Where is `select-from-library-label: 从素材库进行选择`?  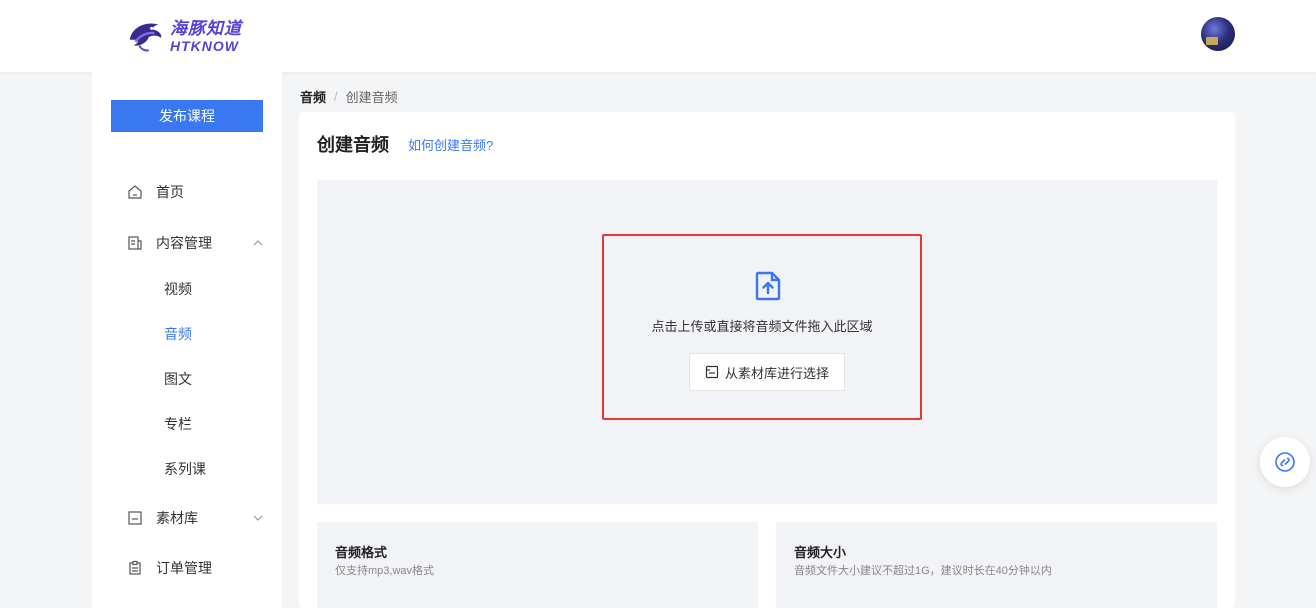 select-from-library-label: 从素材库进行选择 is located at coordinates (776, 373).